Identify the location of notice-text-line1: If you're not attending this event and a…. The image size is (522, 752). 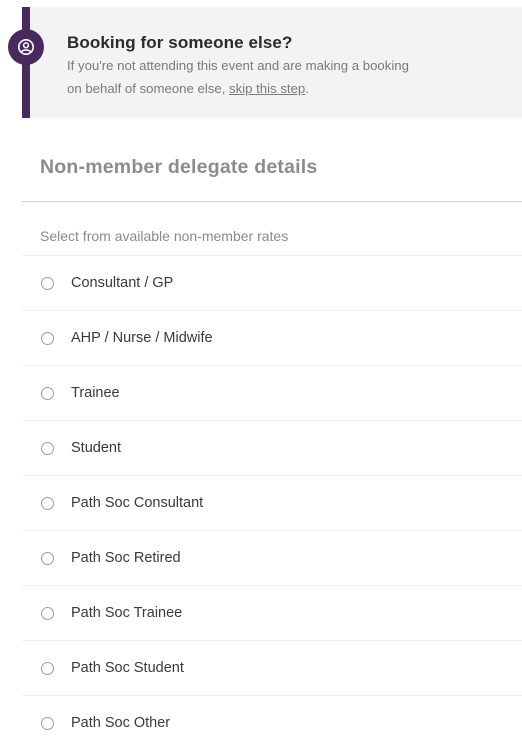
(238, 65).